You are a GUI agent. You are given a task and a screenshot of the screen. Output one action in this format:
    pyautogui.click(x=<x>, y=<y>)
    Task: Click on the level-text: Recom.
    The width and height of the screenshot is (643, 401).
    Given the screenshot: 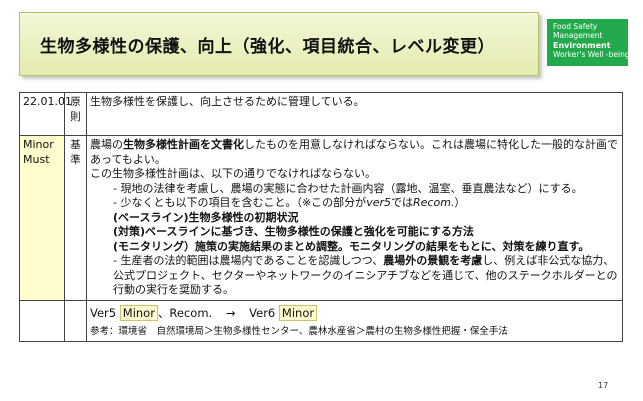 What is the action you would take?
    pyautogui.click(x=434, y=202)
    